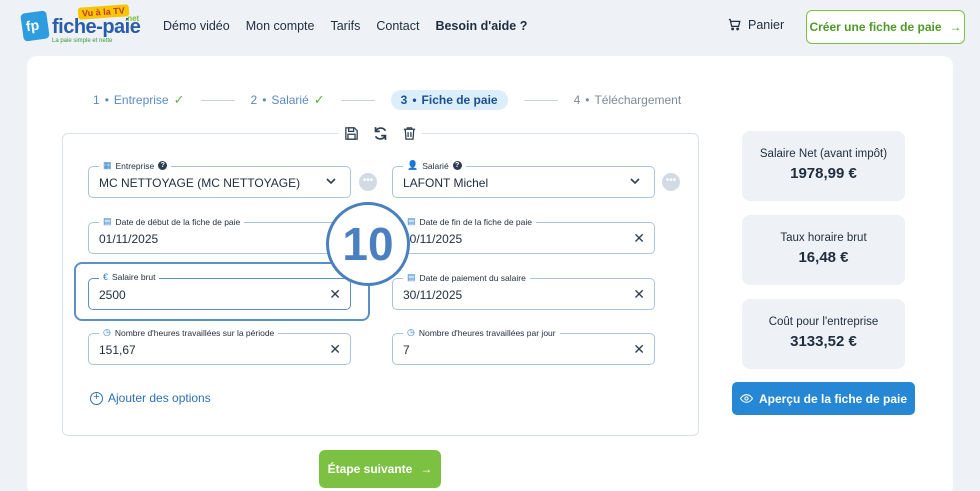 The width and height of the screenshot is (980, 491). I want to click on preview-label: Aperçu de la fiche de paie, so click(833, 398).